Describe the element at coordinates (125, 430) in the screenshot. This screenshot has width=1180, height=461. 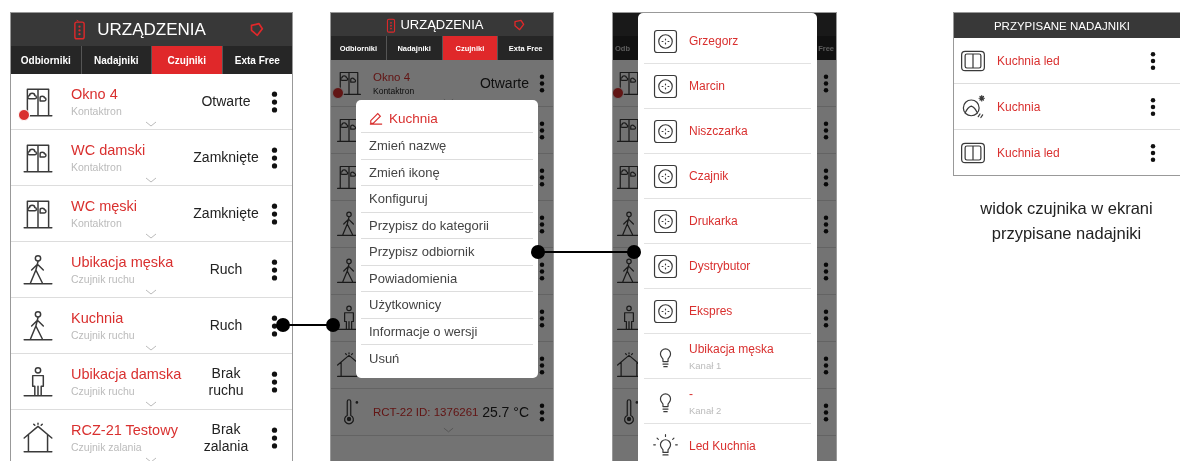
I see `sensor-name: RCZ-21 Testowy` at that location.